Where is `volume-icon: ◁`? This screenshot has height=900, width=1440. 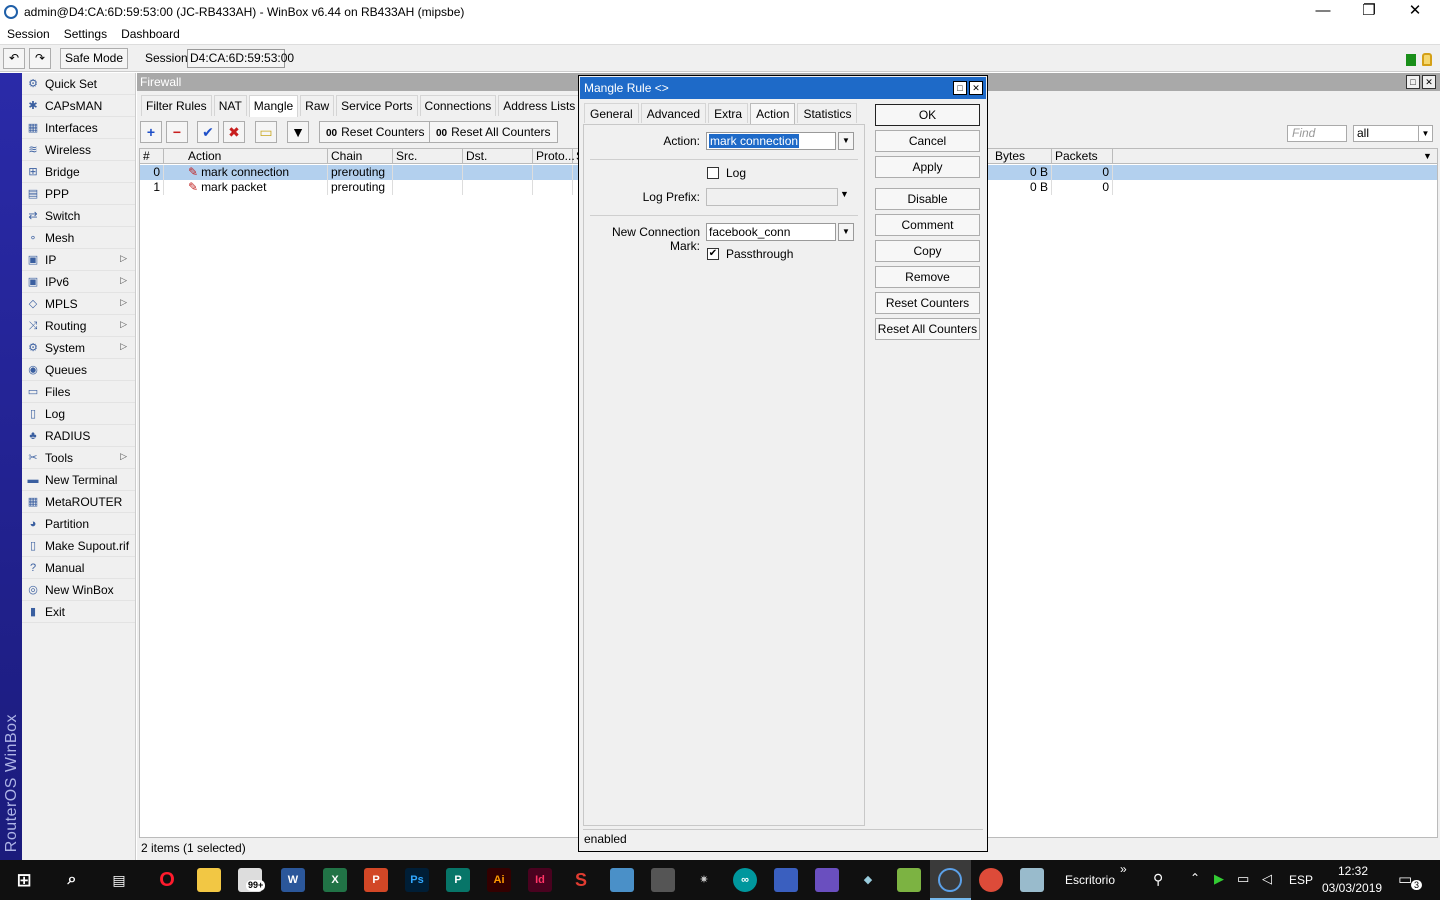 volume-icon: ◁ is located at coordinates (1267, 879).